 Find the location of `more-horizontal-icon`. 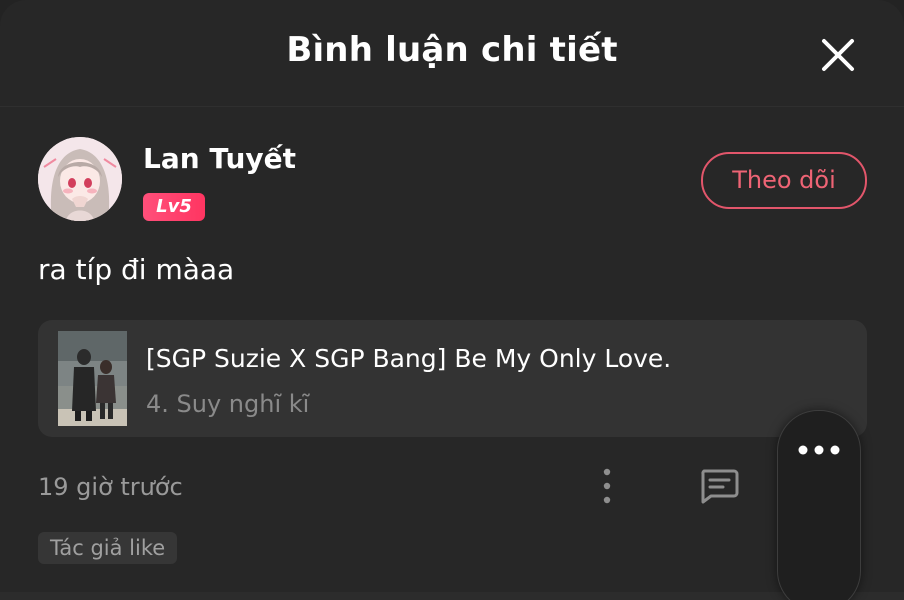

more-horizontal-icon is located at coordinates (819, 450).